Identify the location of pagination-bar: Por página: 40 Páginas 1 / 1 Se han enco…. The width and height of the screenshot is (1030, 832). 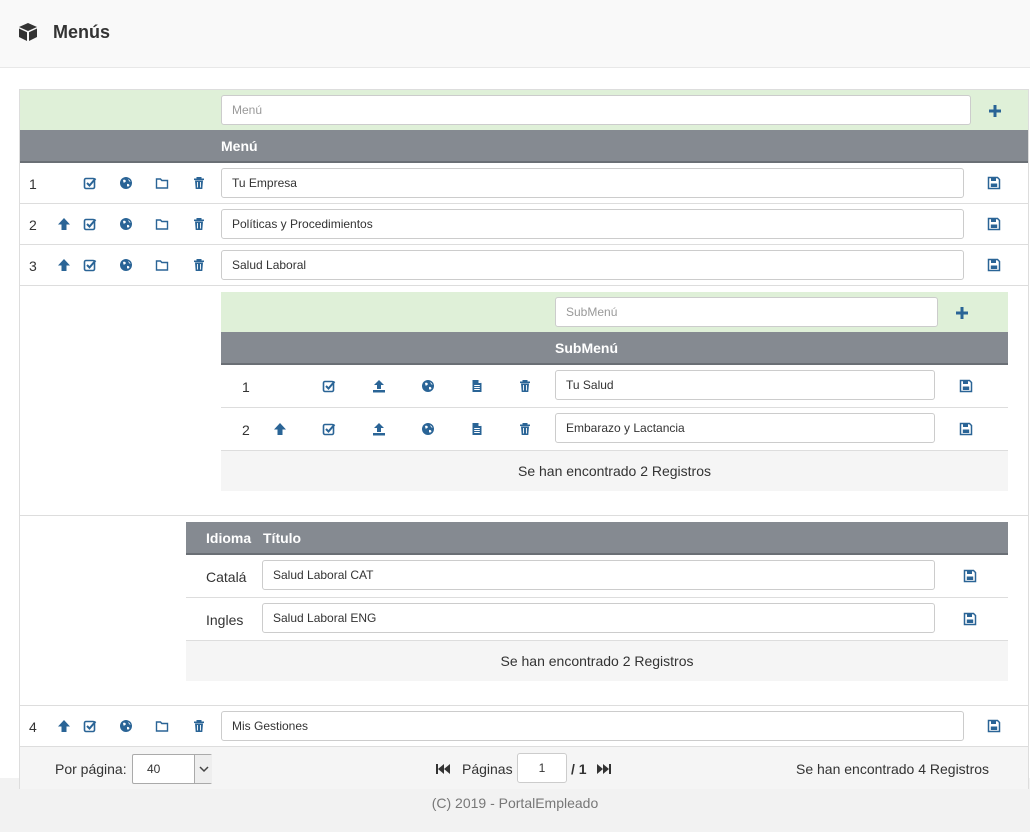
(524, 767).